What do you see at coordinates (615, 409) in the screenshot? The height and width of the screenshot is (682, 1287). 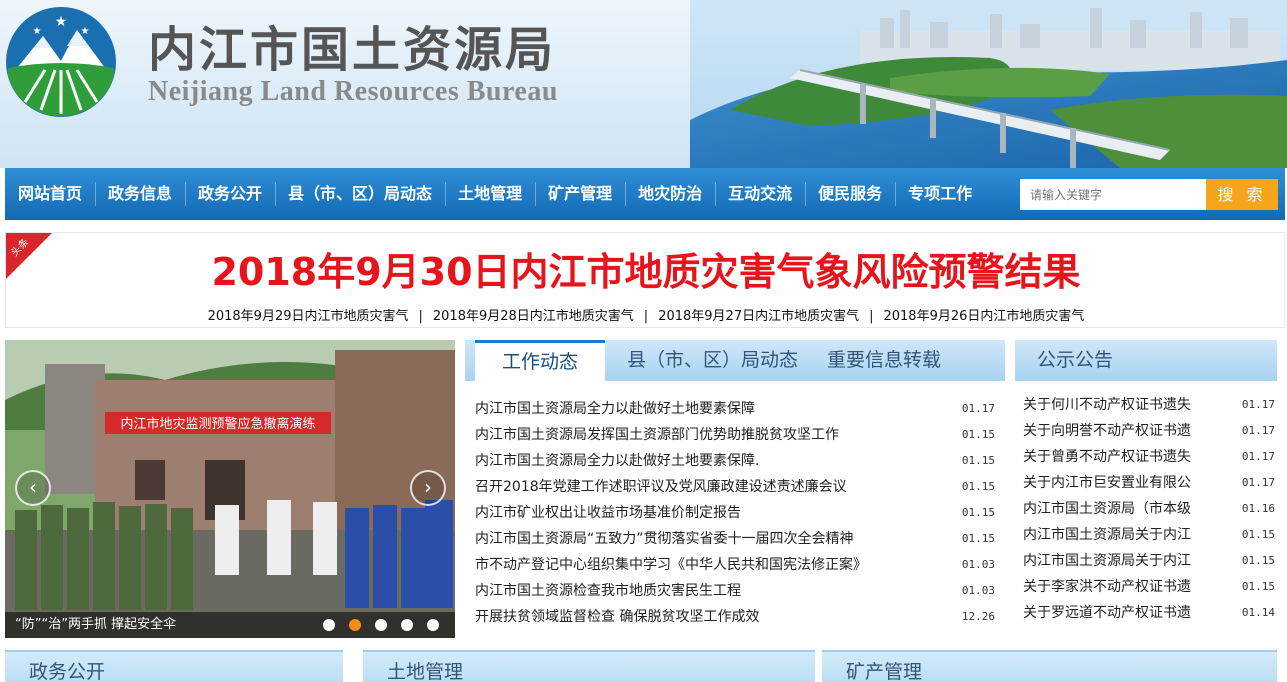 I see `news-title: 内江市国土资源局全力以赴做好土地要素保障` at bounding box center [615, 409].